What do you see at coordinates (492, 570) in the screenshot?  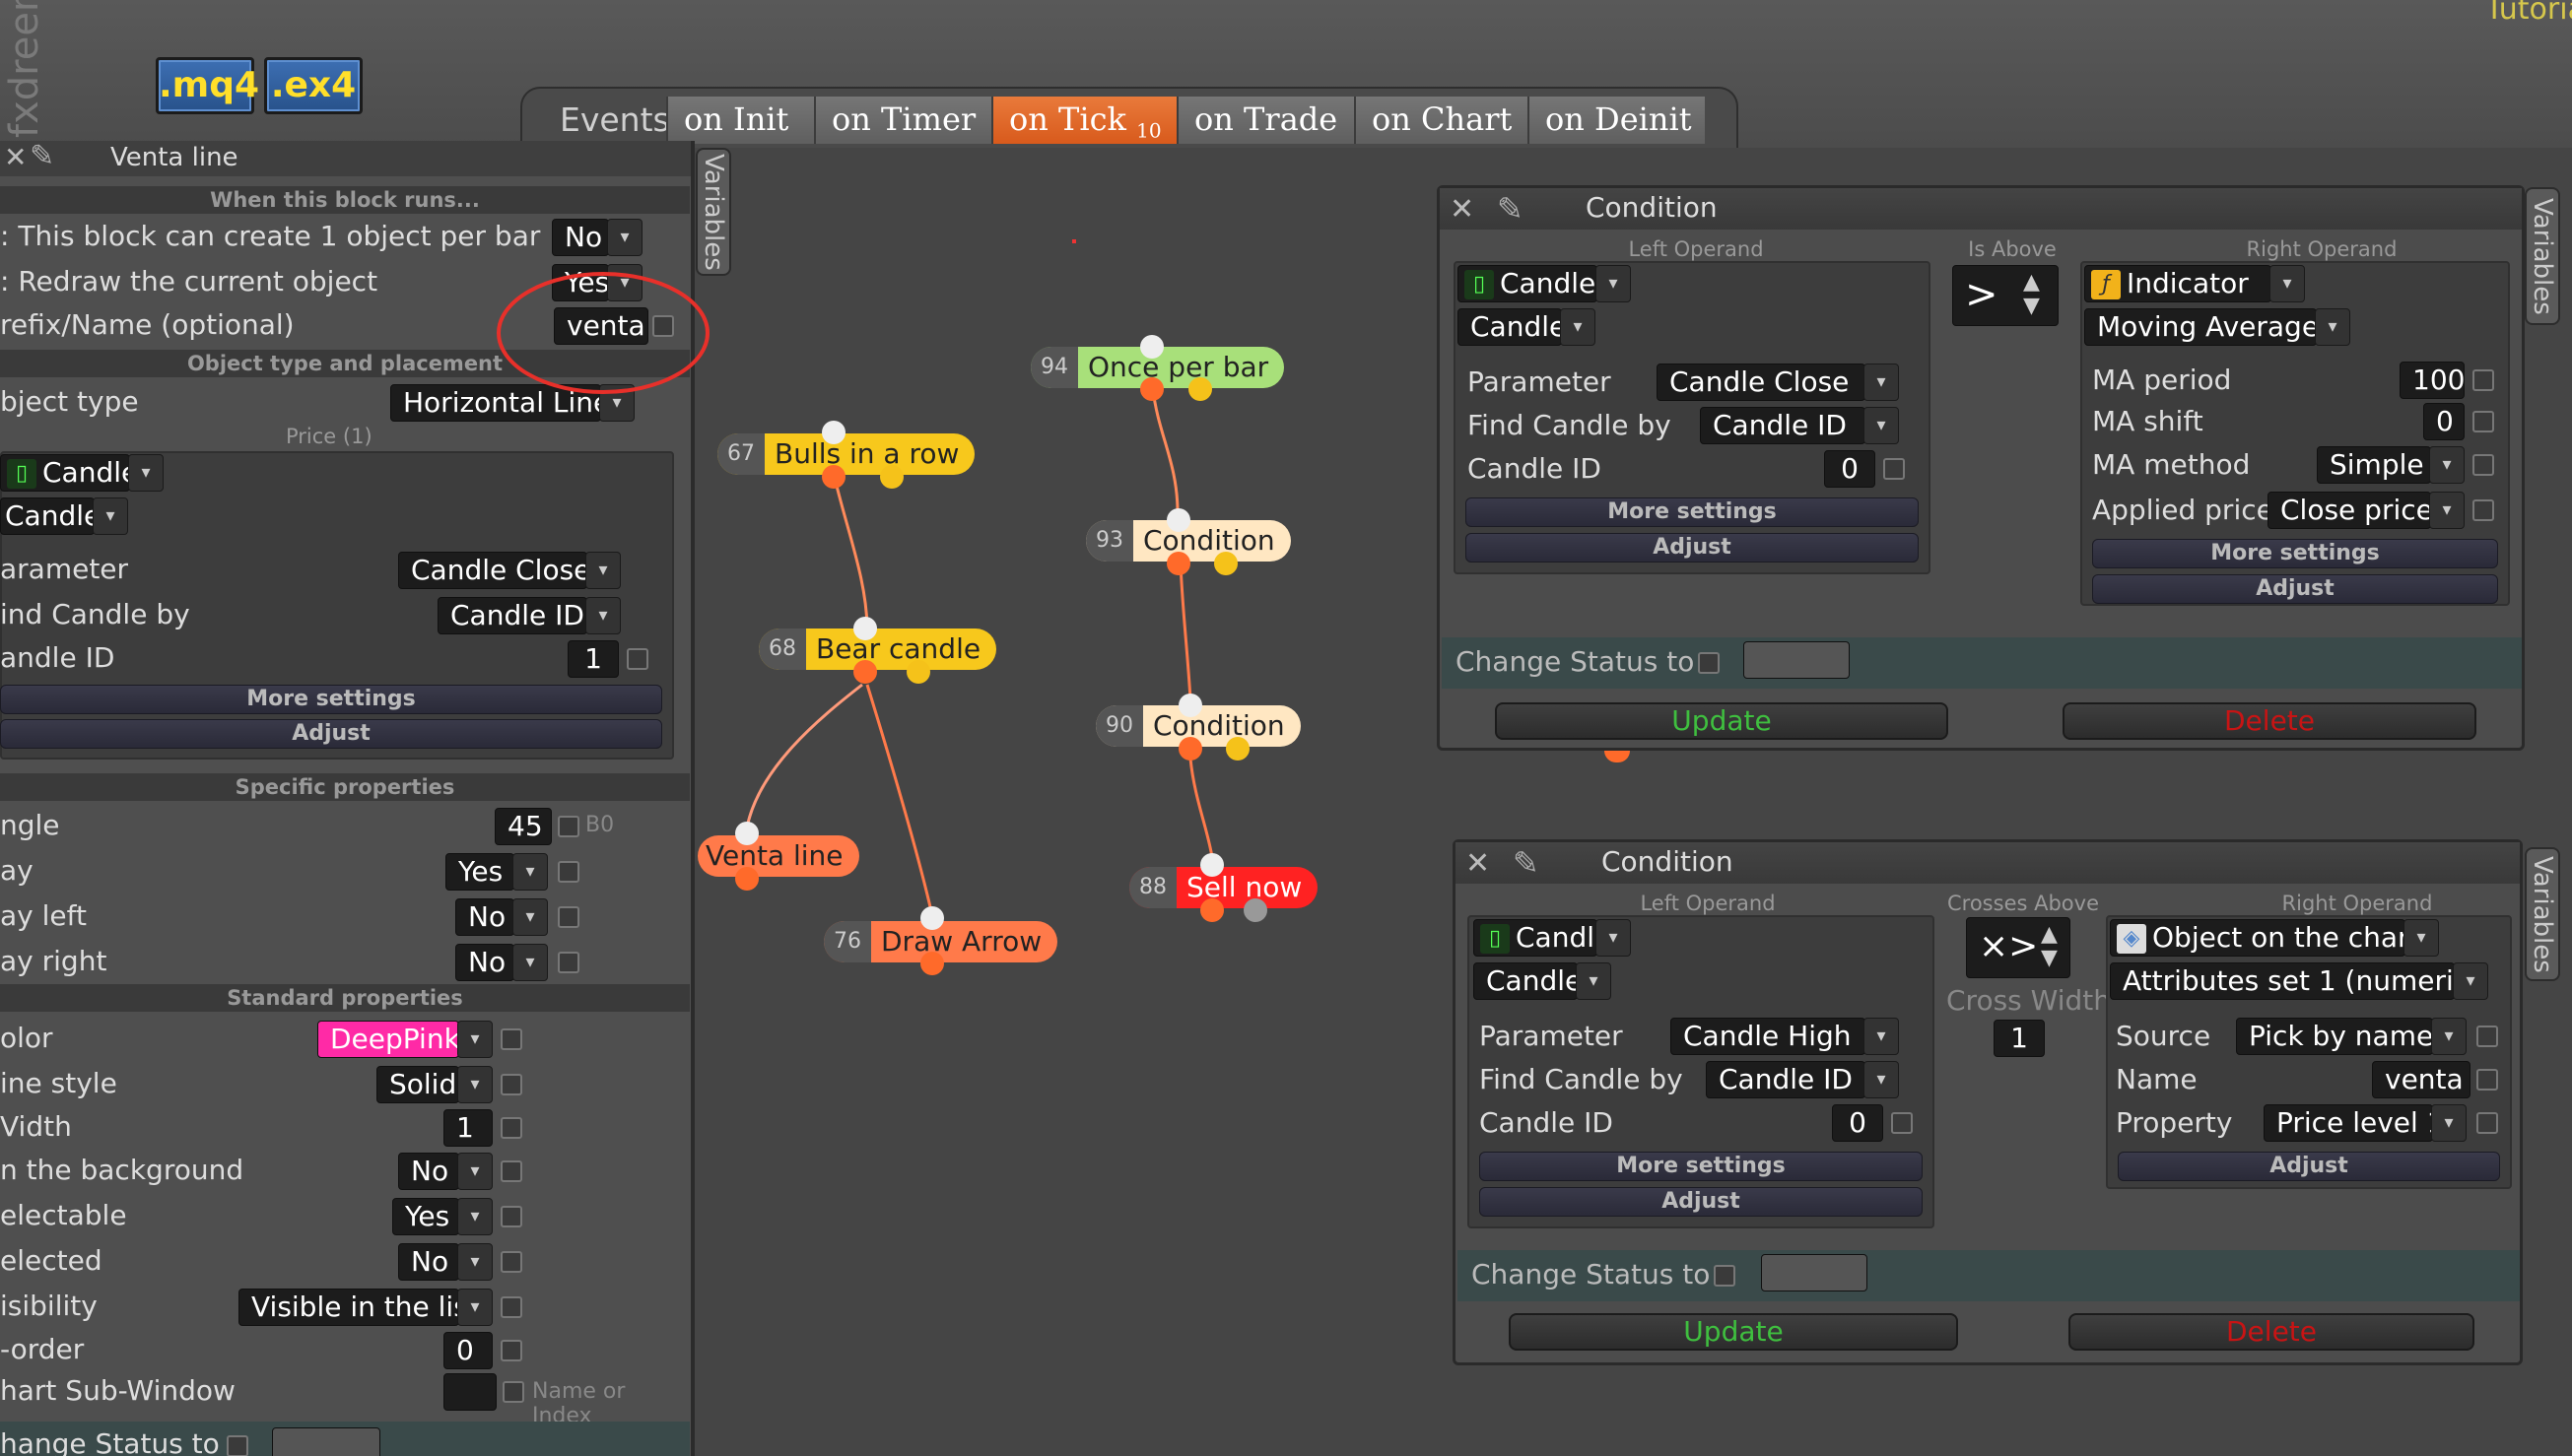 I see `parameter-select: Candle Close` at bounding box center [492, 570].